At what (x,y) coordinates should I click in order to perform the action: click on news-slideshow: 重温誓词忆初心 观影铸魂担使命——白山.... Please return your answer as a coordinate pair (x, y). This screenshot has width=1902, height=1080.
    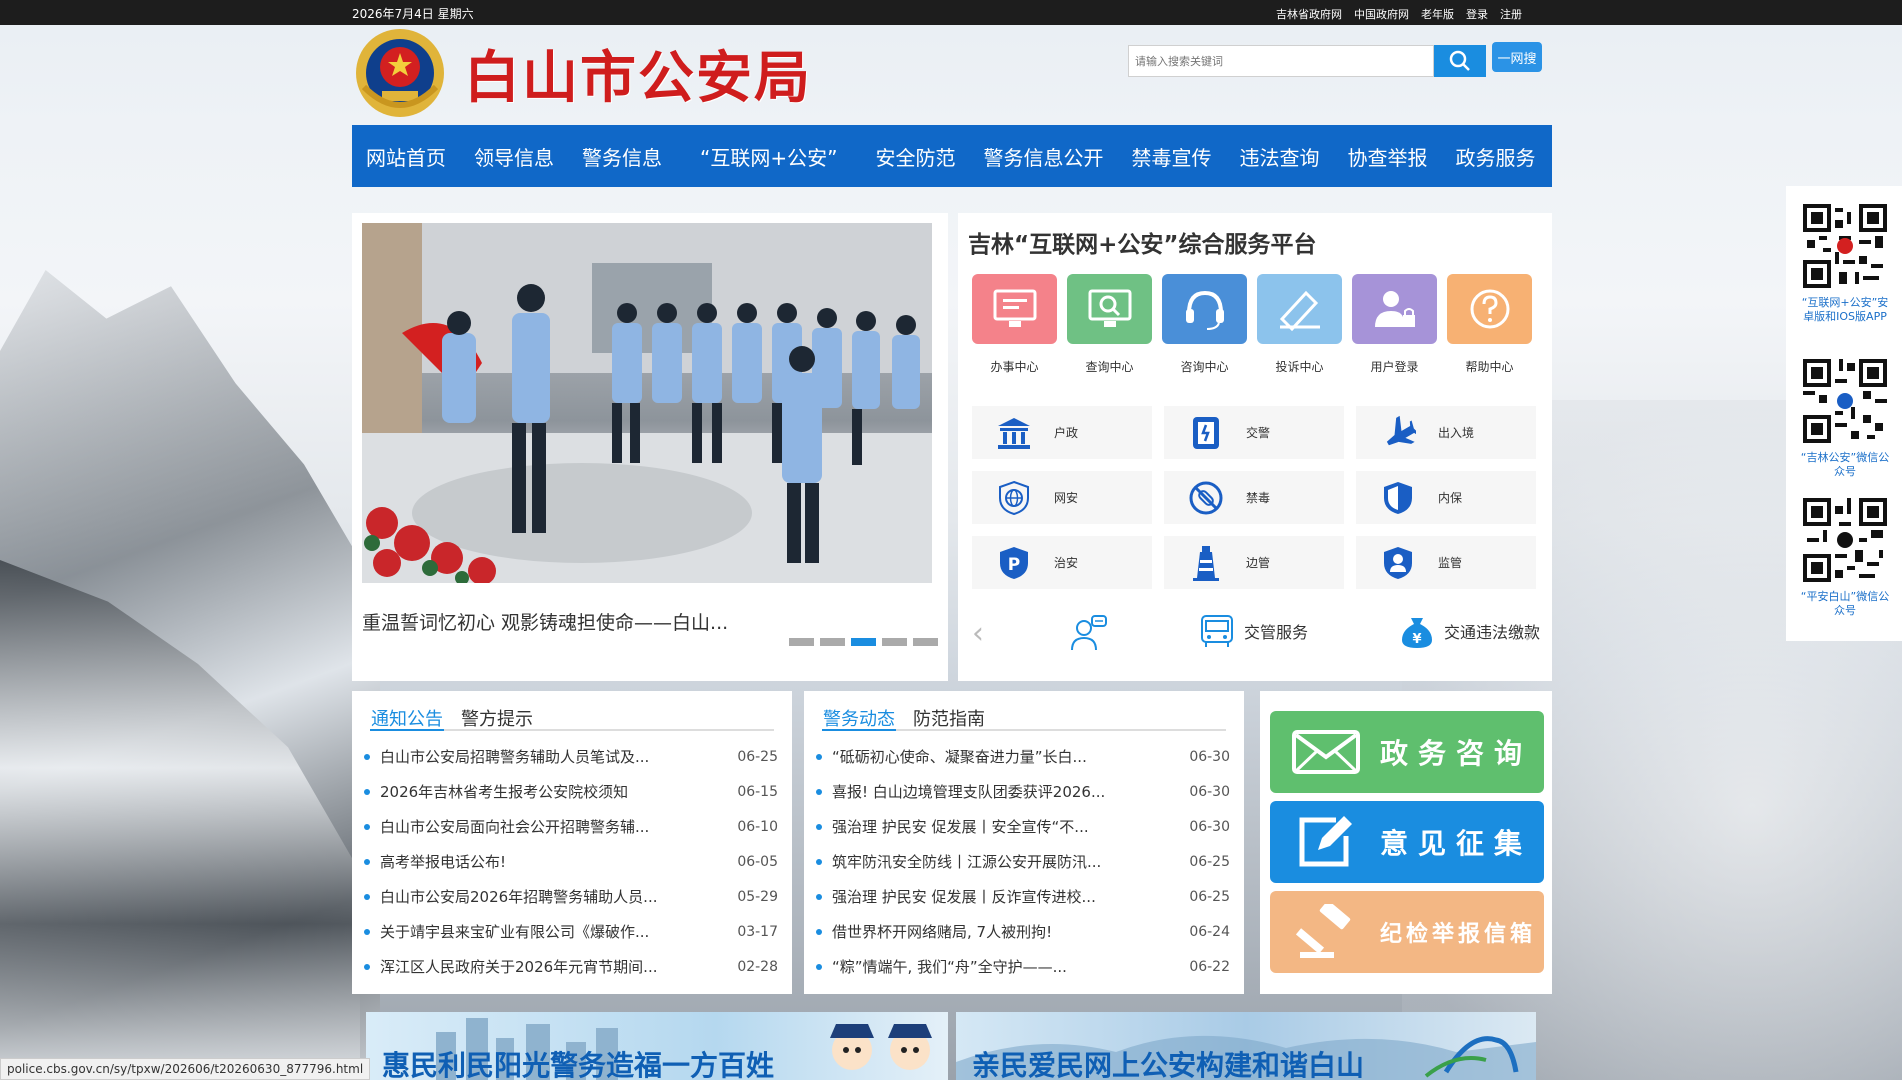
    Looking at the image, I should click on (650, 447).